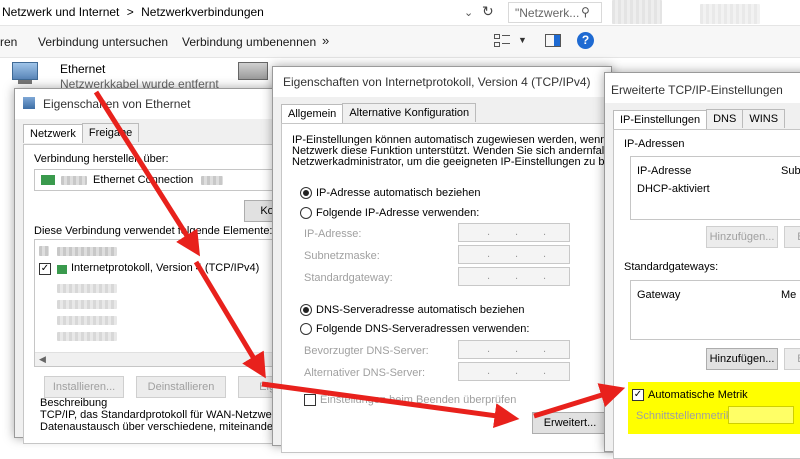 The width and height of the screenshot is (800, 459). I want to click on arrow-to-auto-metric, so click(579, 401).